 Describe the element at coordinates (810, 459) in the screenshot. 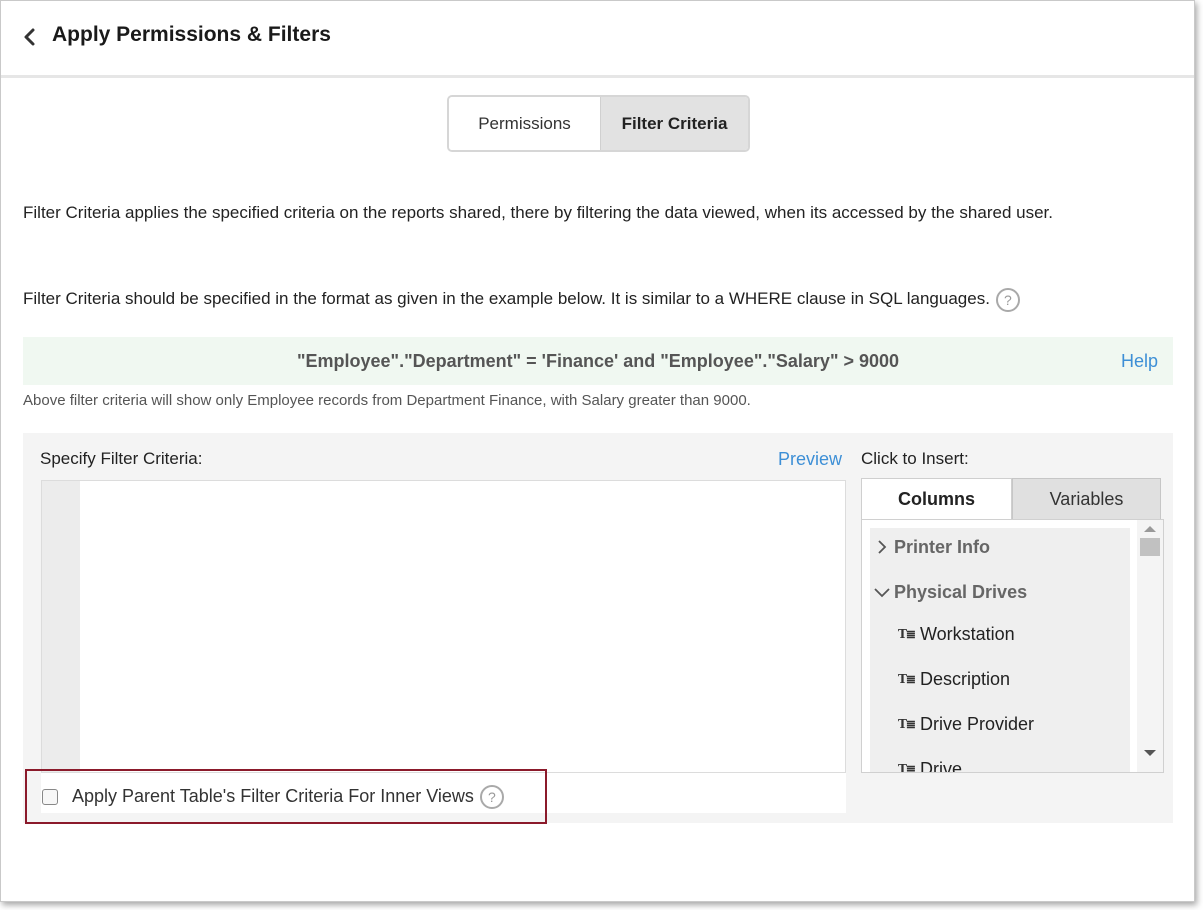

I see `preview-link: Preview` at that location.